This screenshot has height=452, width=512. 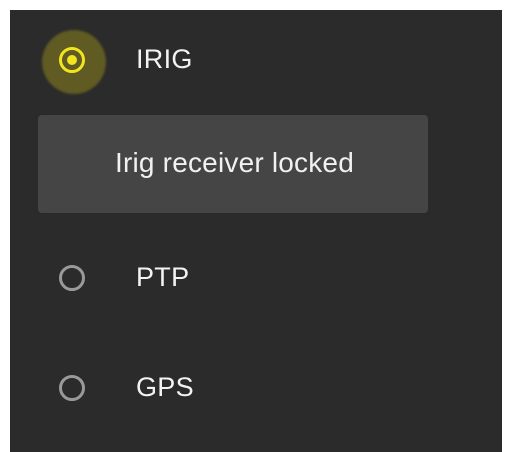 What do you see at coordinates (165, 387) in the screenshot?
I see `gps-label: GPS` at bounding box center [165, 387].